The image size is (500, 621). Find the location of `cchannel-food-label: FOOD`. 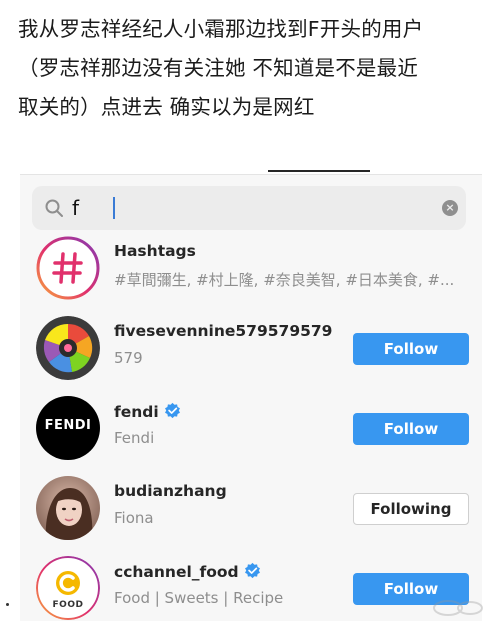

cchannel-food-label: FOOD is located at coordinates (68, 605).